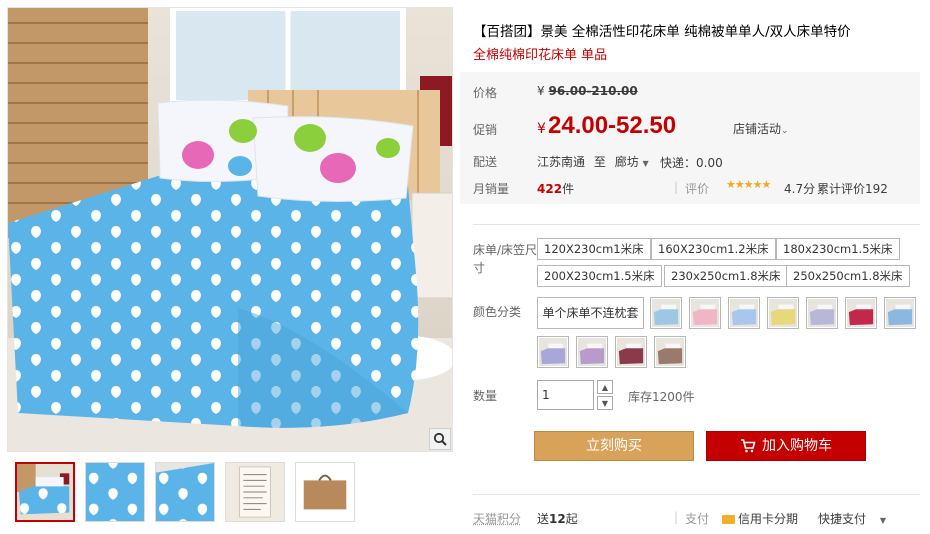  I want to click on original-price-value: 96.00-210.00, so click(593, 91).